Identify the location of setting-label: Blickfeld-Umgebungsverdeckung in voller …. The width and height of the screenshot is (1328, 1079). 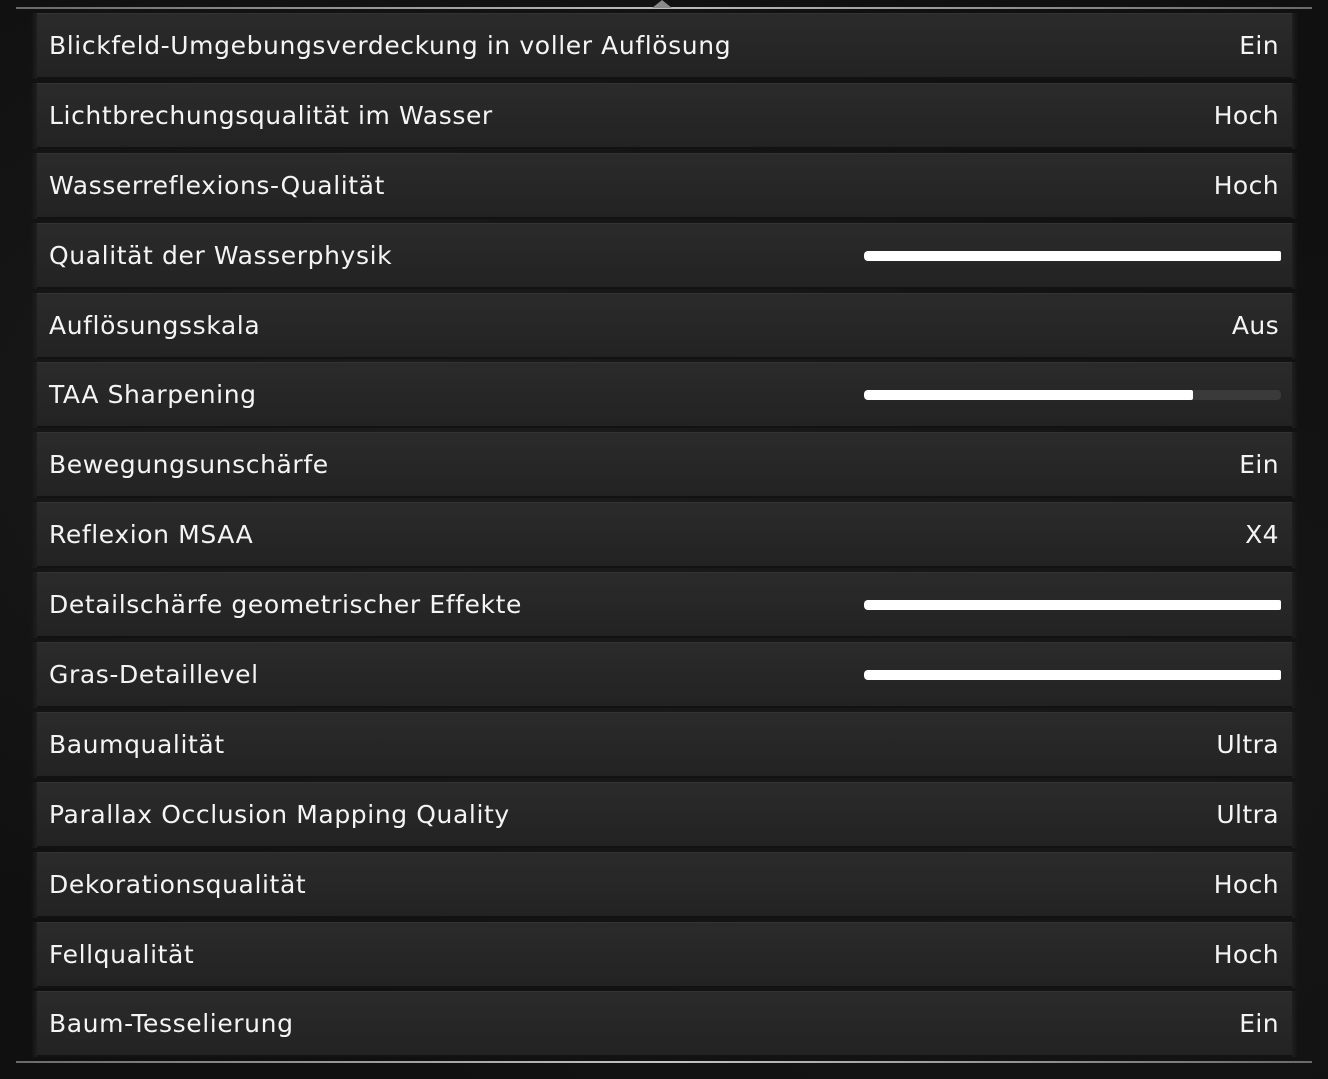
(390, 45).